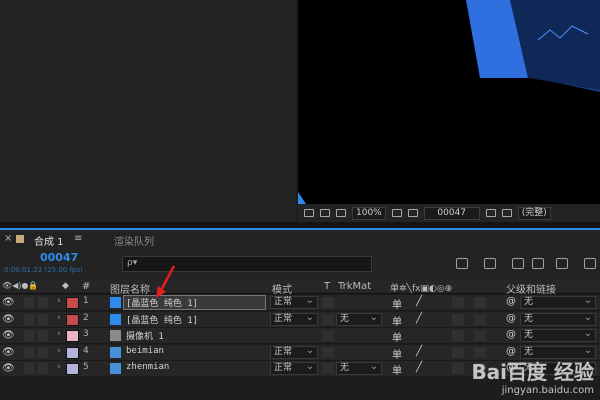 This screenshot has width=600, height=400. I want to click on mask-icon, so click(341, 213).